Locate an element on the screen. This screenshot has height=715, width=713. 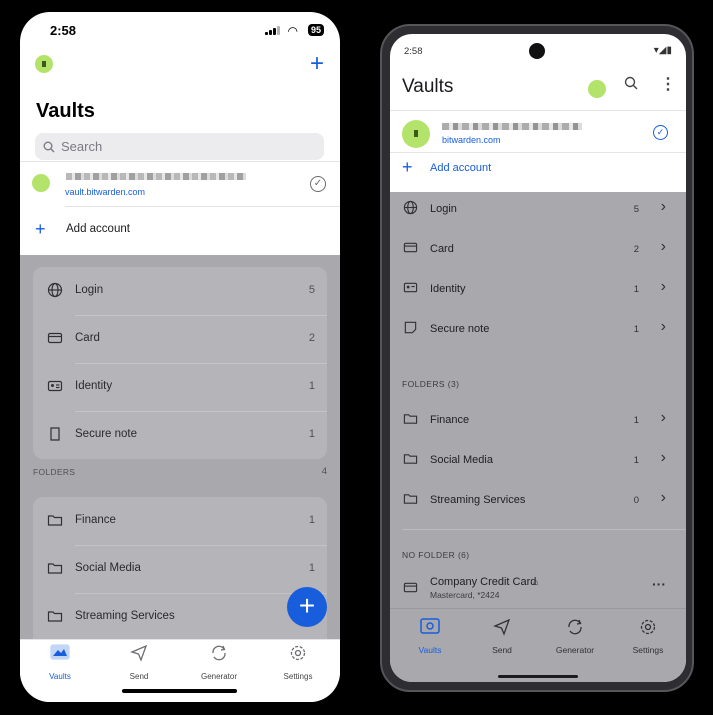
list-item-card: Card 2 is located at coordinates (180, 339).